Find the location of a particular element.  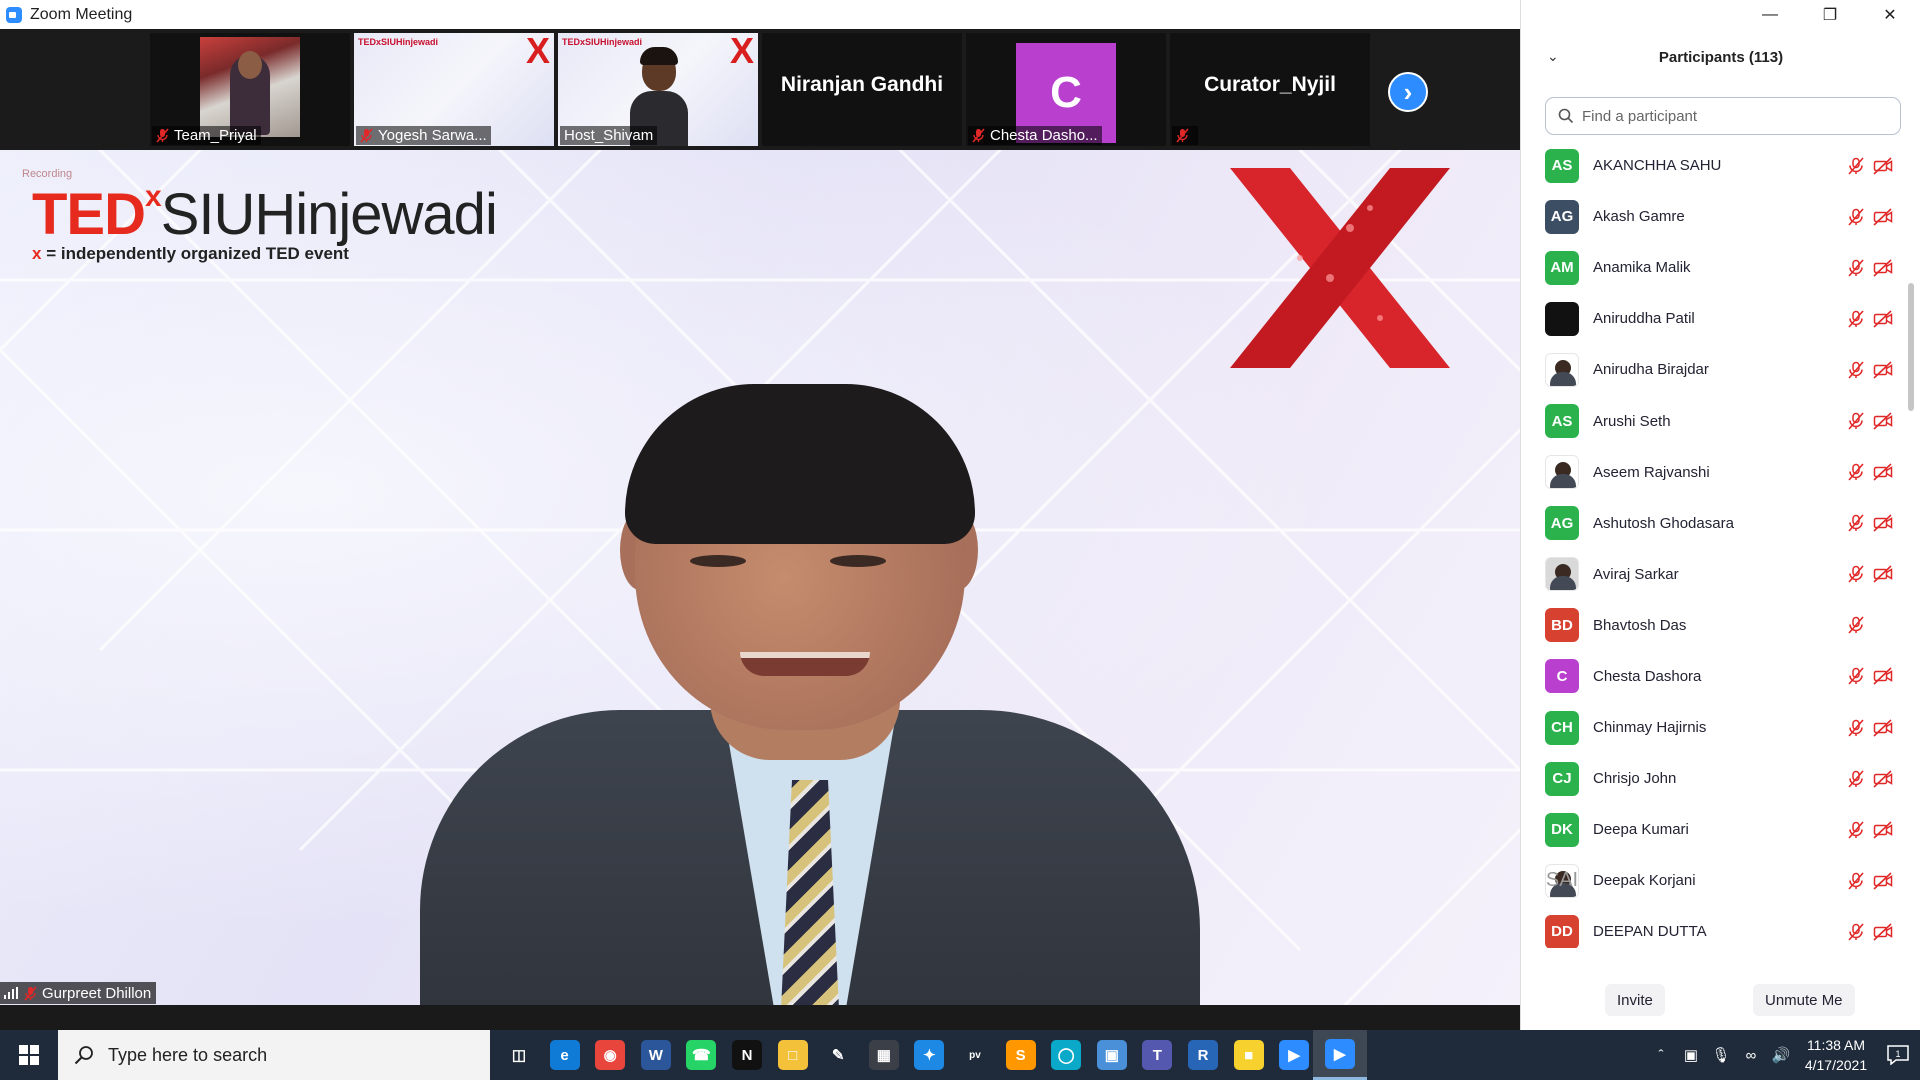

participant-row: DD DEEPAN DUTTA is located at coordinates (1711, 927).